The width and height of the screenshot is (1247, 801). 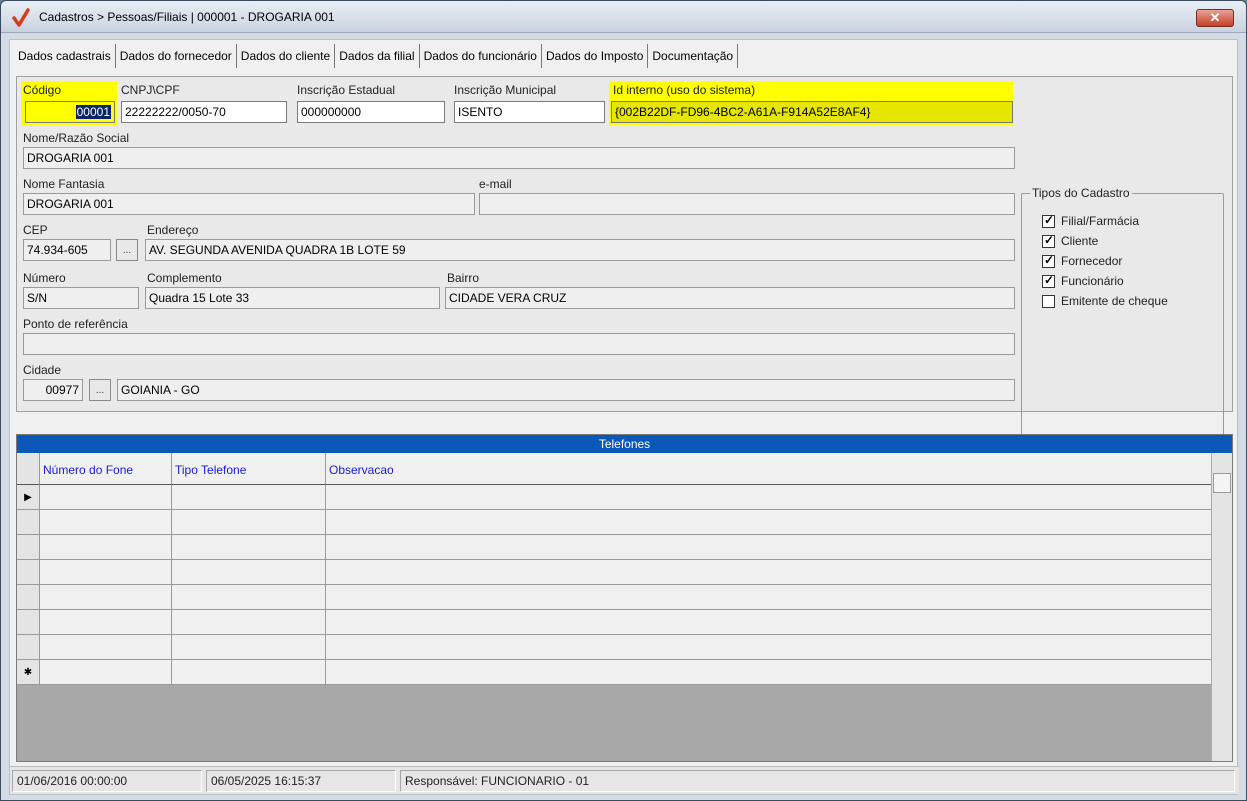 I want to click on checkbox-filial-farmacia: Filial/Farmácia, so click(x=1090, y=221).